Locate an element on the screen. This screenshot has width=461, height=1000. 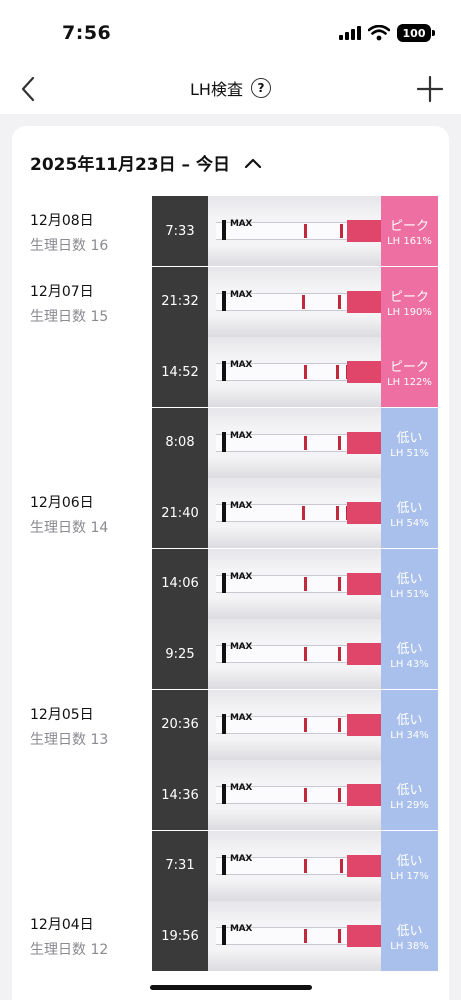
test-row: 14:36 MAX 低い LH 29% is located at coordinates (295, 795).